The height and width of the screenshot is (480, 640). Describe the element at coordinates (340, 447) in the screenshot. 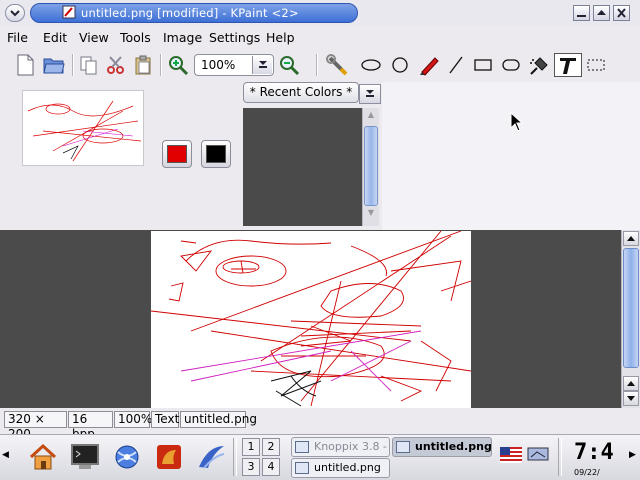

I see `task-knoppix: Knoppix 3.8 - h` at that location.